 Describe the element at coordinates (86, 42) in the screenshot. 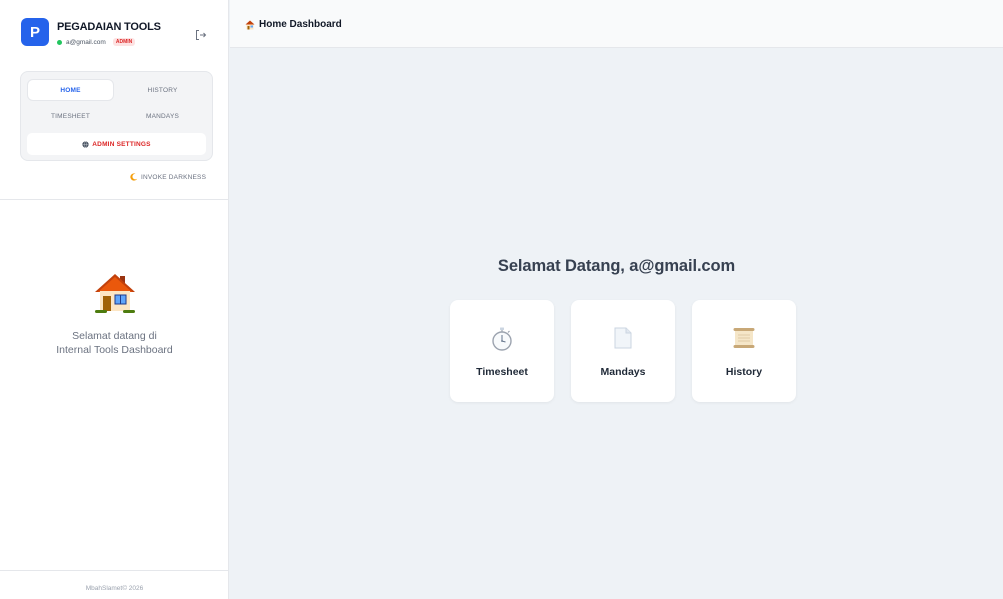

I see `user-email: a@gmail.com` at that location.